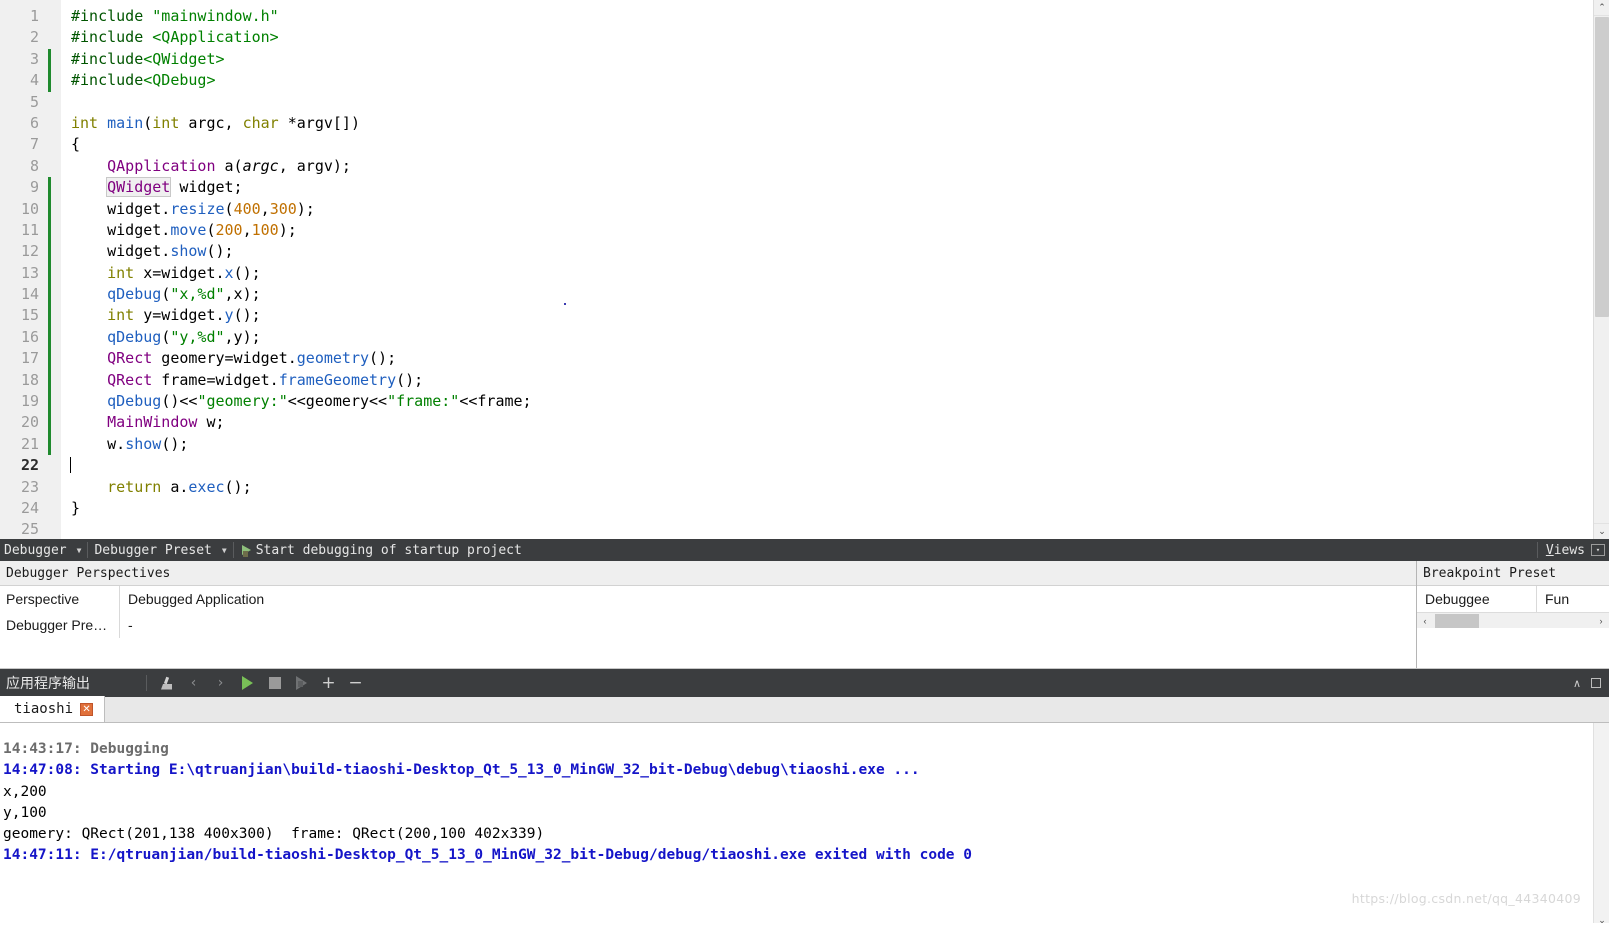  Describe the element at coordinates (265, 229) in the screenshot. I see `code-token: 100` at that location.